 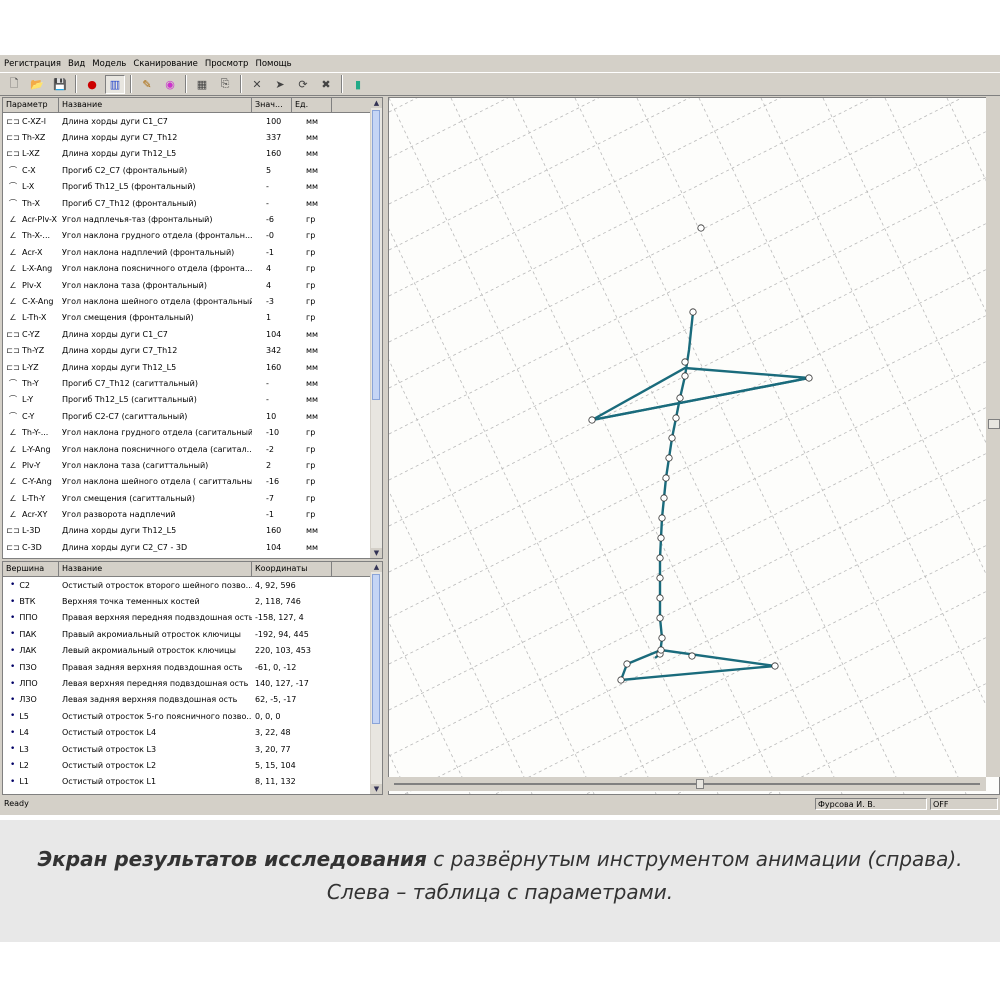 I want to click on table-row: ⌒ Th-X Прогиб С7_Th12 (фронтальный) - мм, so click(x=192, y=203).